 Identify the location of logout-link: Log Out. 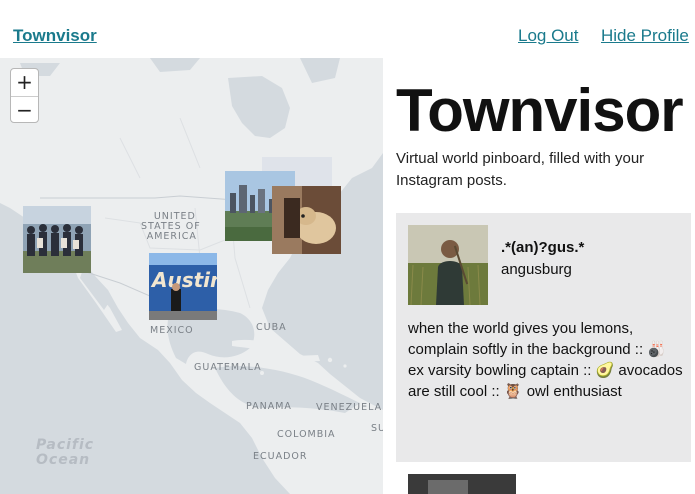
(548, 36).